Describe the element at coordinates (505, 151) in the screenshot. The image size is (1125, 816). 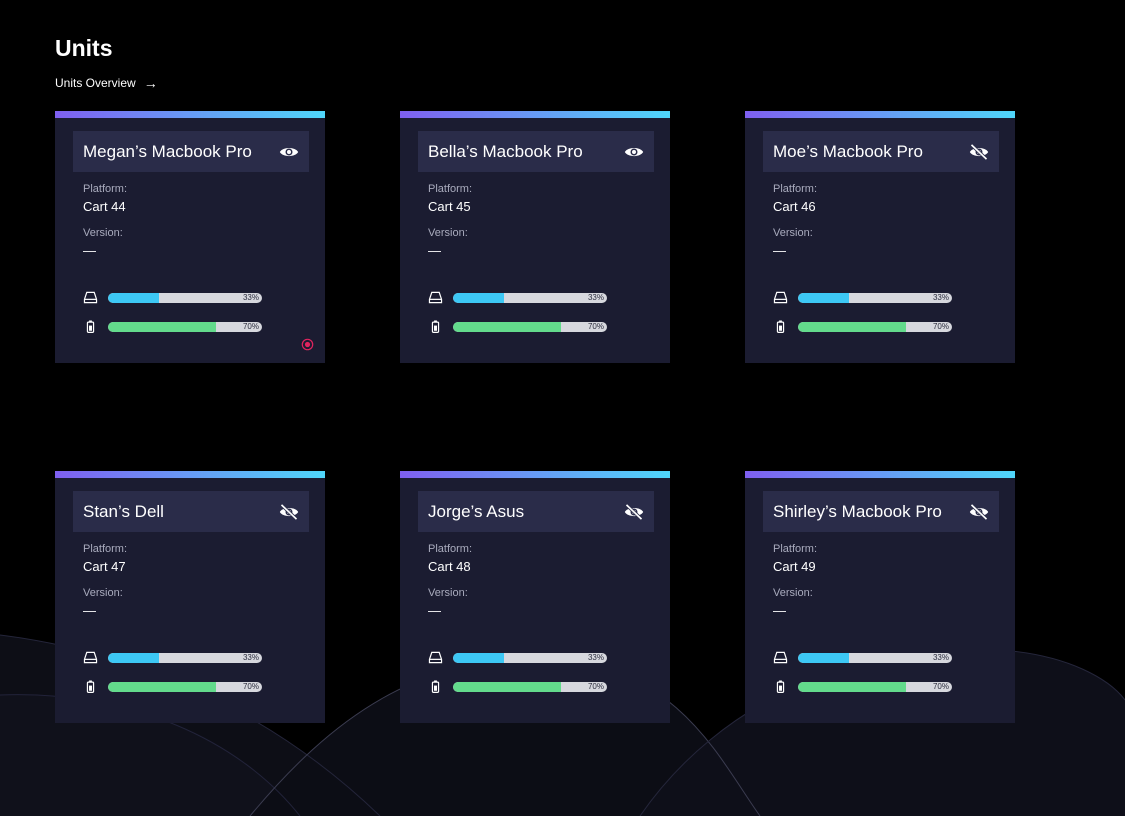
I see `unit-name: Bella’s Macbook Pro` at that location.